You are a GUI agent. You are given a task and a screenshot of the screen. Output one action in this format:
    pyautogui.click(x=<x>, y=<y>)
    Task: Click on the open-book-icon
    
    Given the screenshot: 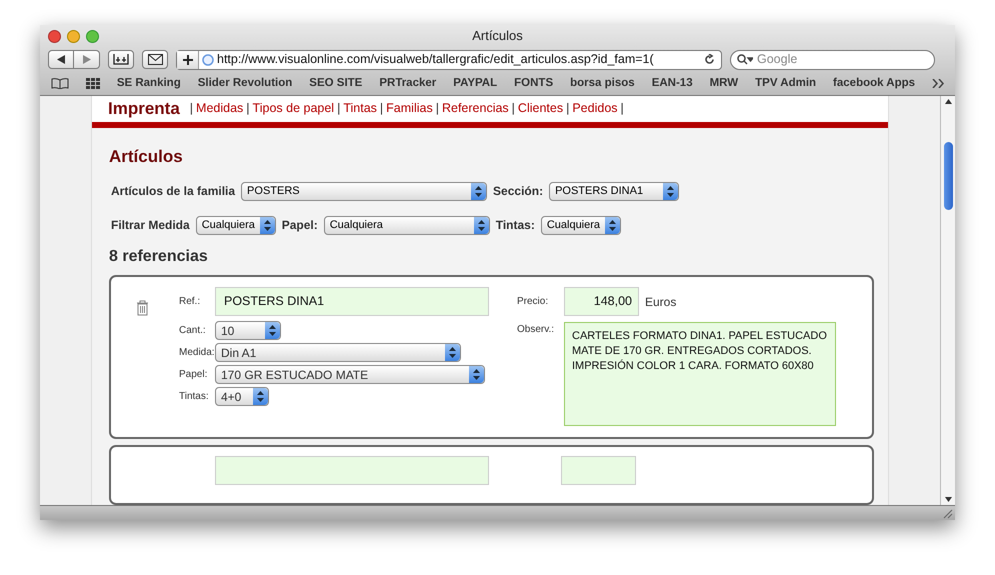 What is the action you would take?
    pyautogui.click(x=60, y=83)
    